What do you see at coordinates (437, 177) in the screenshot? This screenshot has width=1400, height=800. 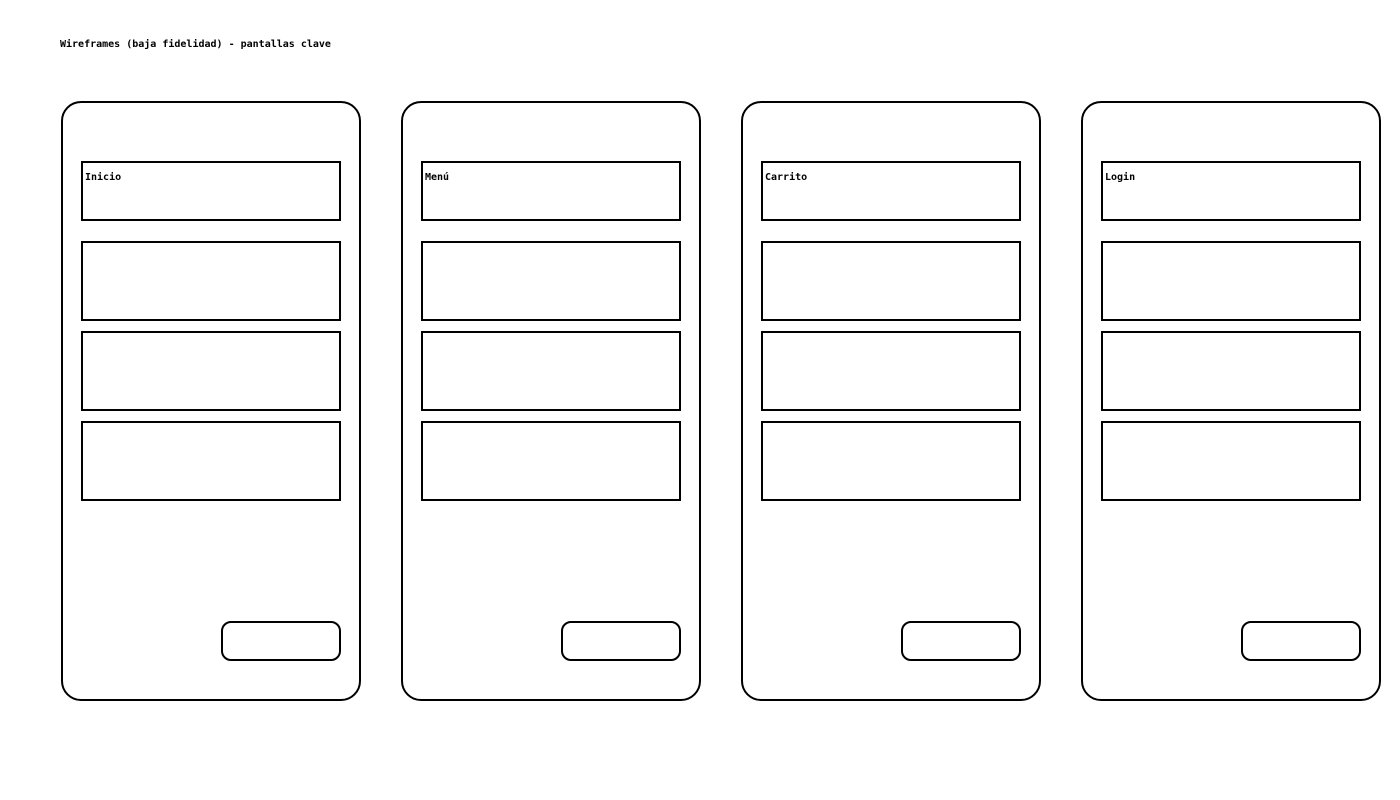 I see `screen-header-label: Menú` at bounding box center [437, 177].